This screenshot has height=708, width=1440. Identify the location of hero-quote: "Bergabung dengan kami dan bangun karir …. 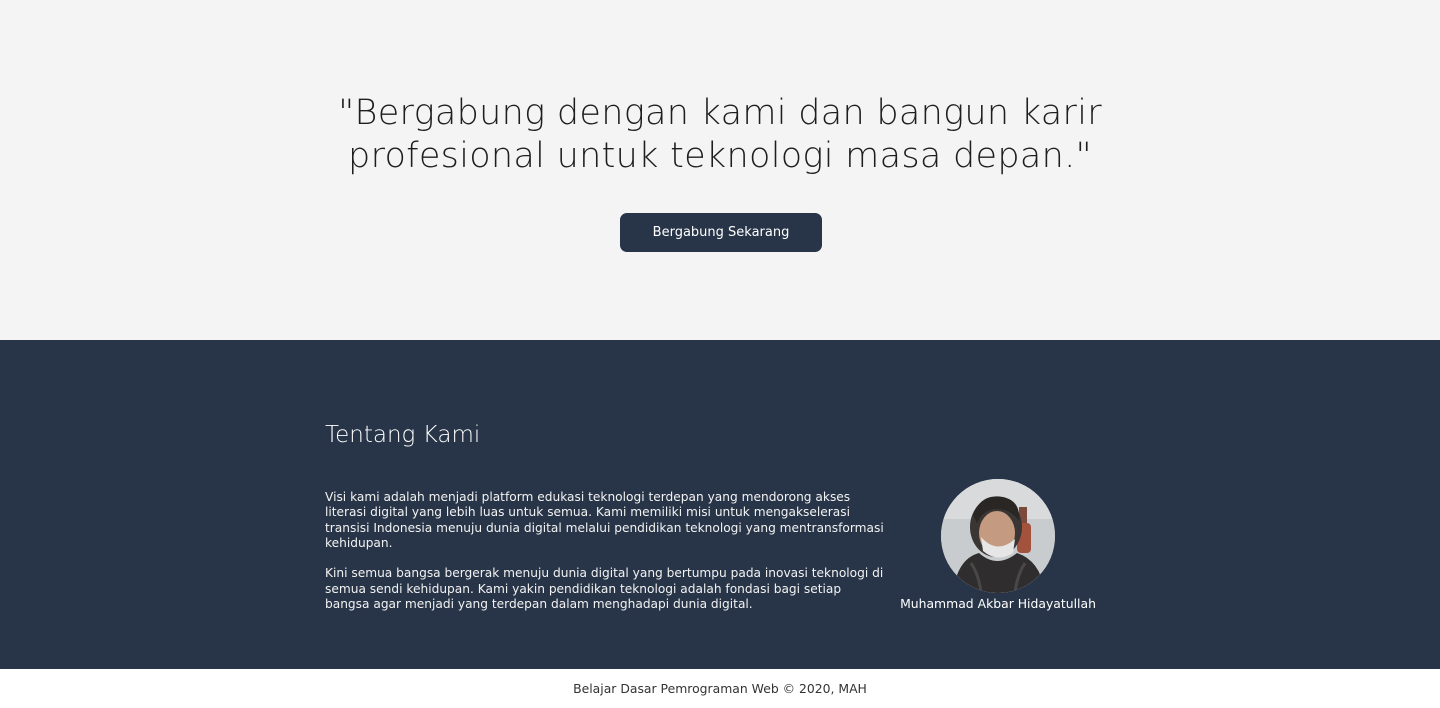
(720, 135).